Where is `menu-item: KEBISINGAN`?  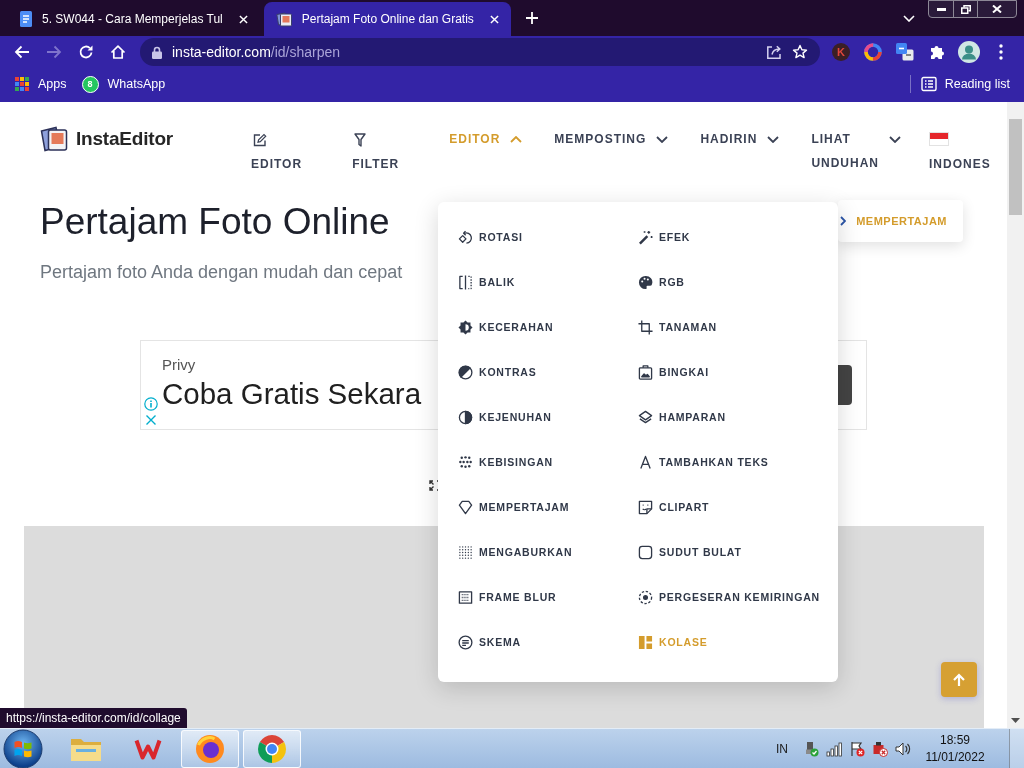
menu-item: KEBISINGAN is located at coordinates (505, 462).